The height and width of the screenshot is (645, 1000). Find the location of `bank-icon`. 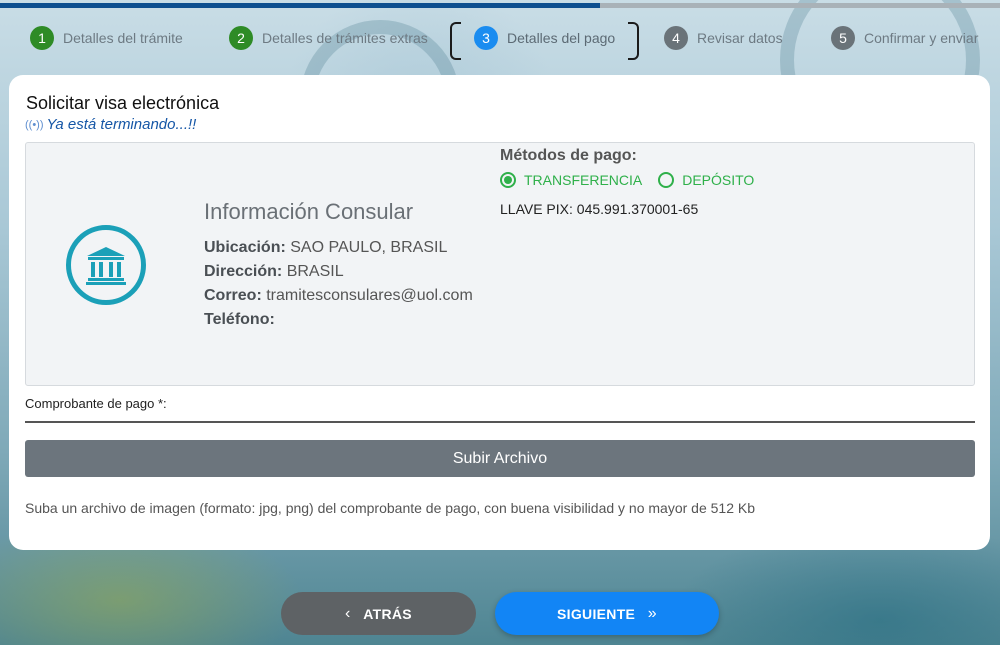

bank-icon is located at coordinates (106, 265).